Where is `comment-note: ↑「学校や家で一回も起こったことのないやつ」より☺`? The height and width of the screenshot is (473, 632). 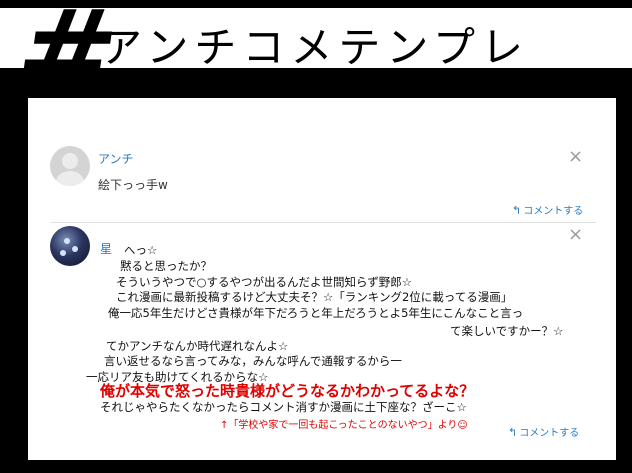
comment-note: ↑「学校や家で一回も起こったことのないやつ」より☺ is located at coordinates (344, 425).